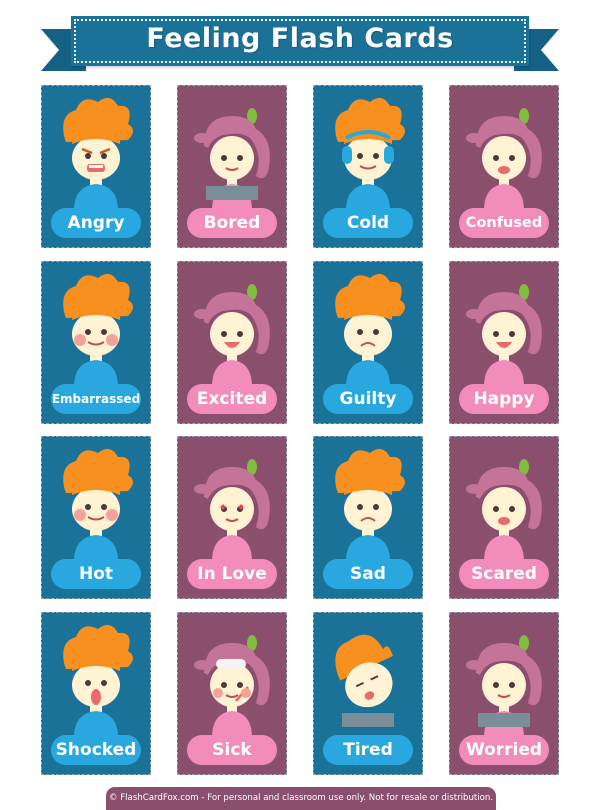 Image resolution: width=600 pixels, height=810 pixels. I want to click on flash-card-angry: Angry, so click(96, 166).